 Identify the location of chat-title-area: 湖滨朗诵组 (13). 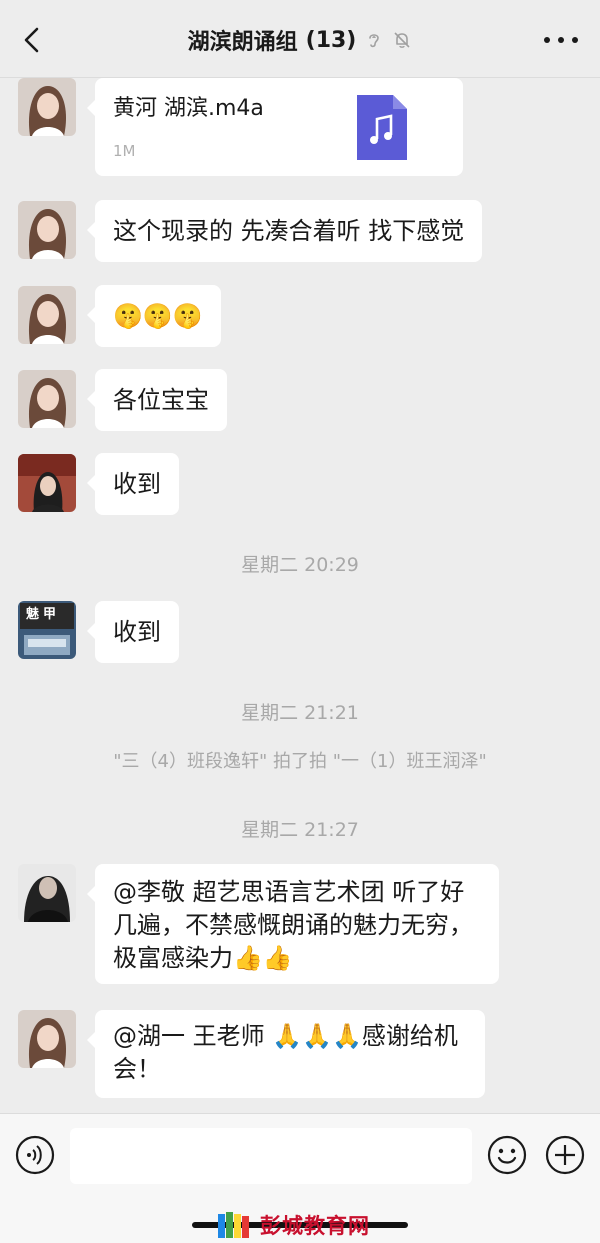
(300, 40).